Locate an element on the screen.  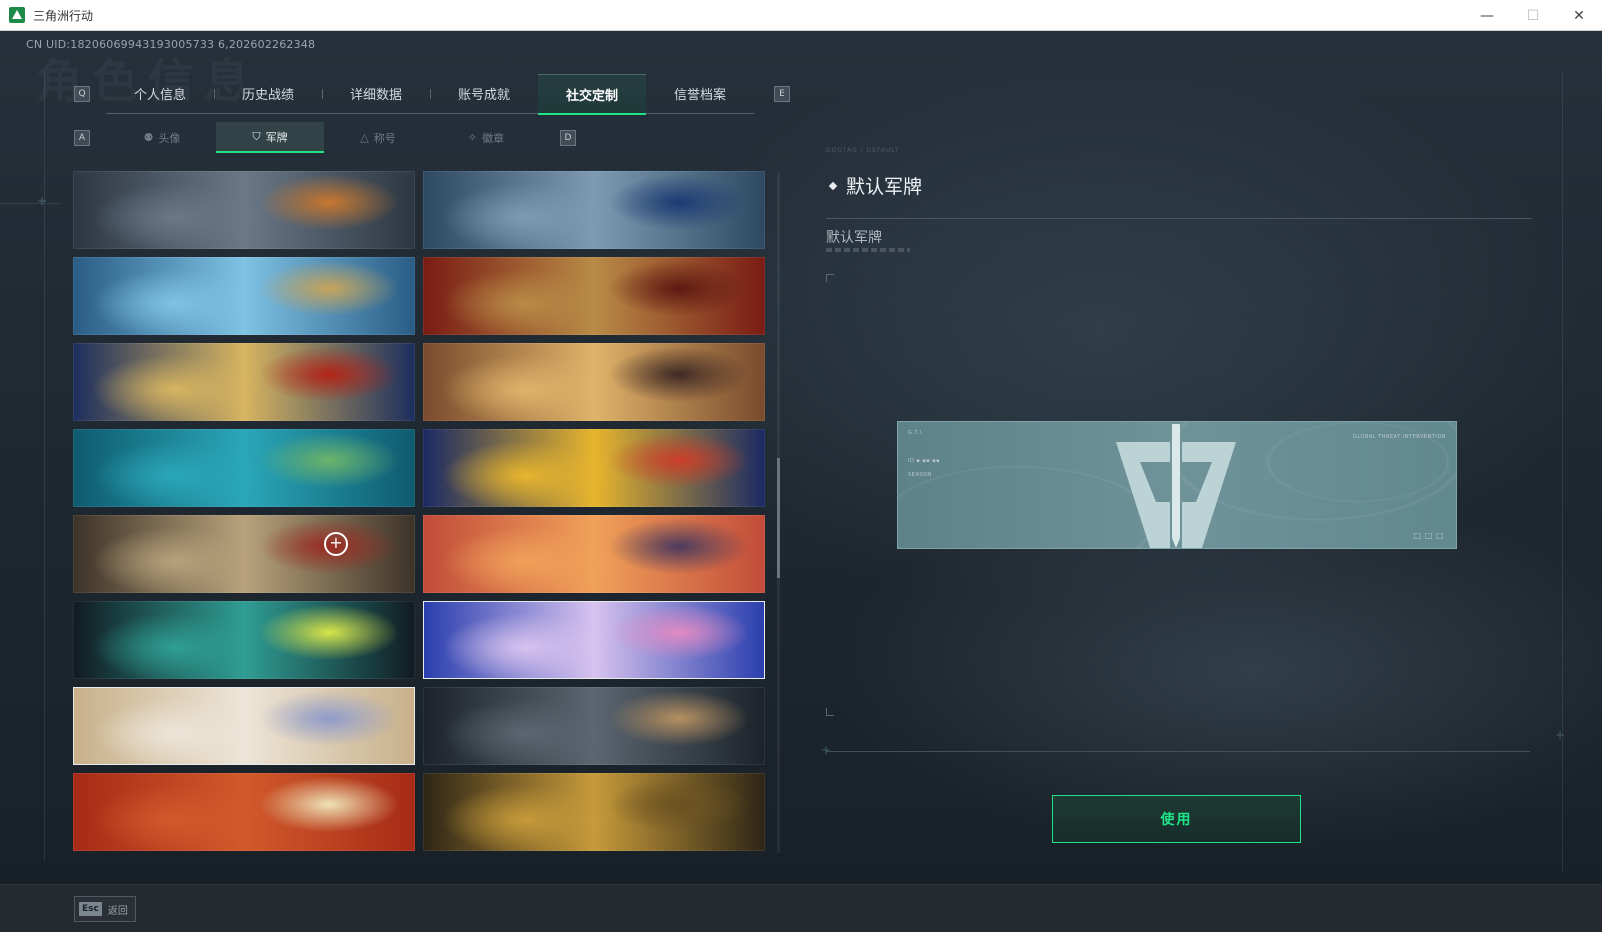
diamond-icon is located at coordinates (833, 185).